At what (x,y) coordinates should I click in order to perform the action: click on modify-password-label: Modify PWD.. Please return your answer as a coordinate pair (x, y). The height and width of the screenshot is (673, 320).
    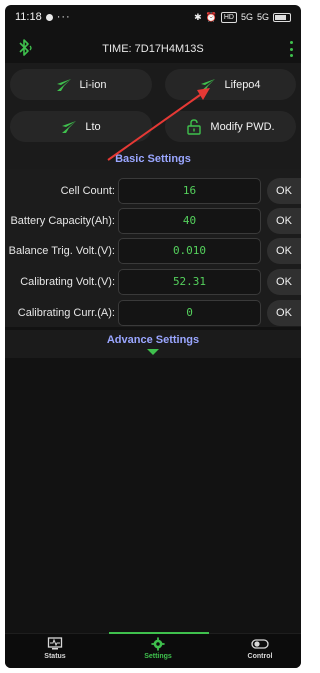
    Looking at the image, I should click on (242, 126).